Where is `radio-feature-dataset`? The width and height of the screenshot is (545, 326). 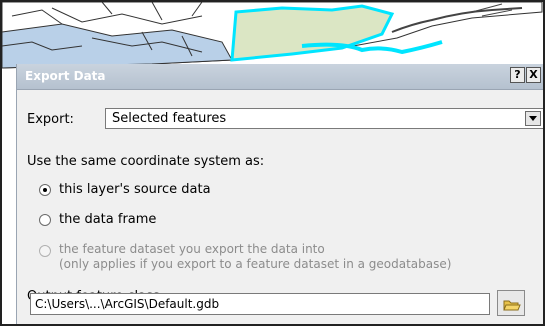 radio-feature-dataset is located at coordinates (45, 251).